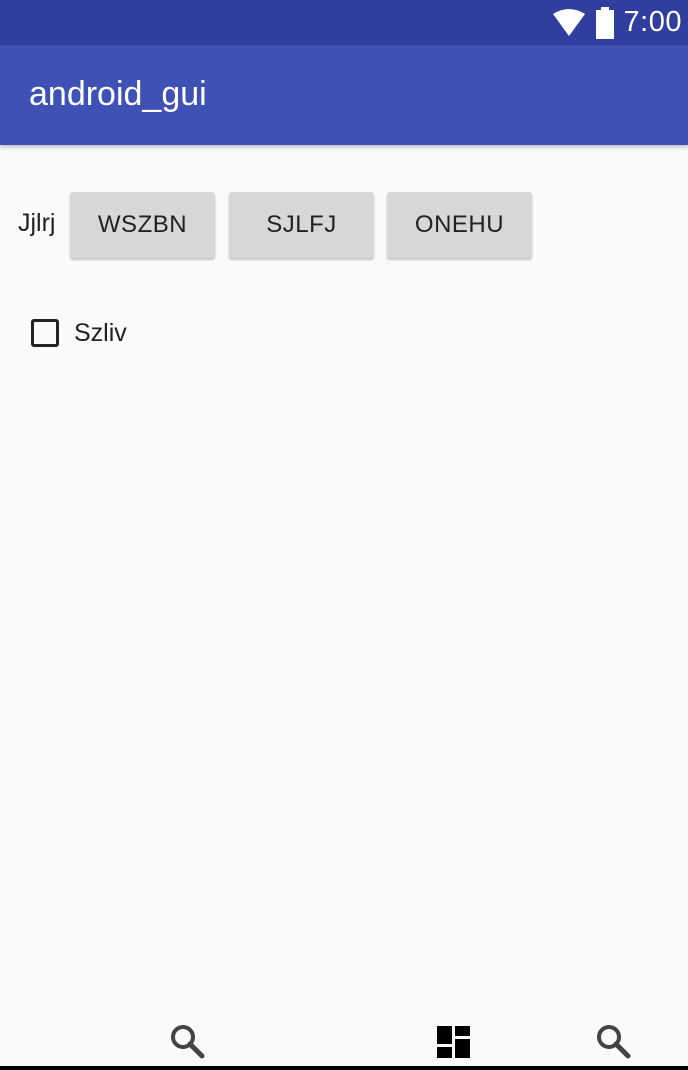 This screenshot has width=688, height=1070. Describe the element at coordinates (344, 1068) in the screenshot. I see `bottom-edge-bar` at that location.